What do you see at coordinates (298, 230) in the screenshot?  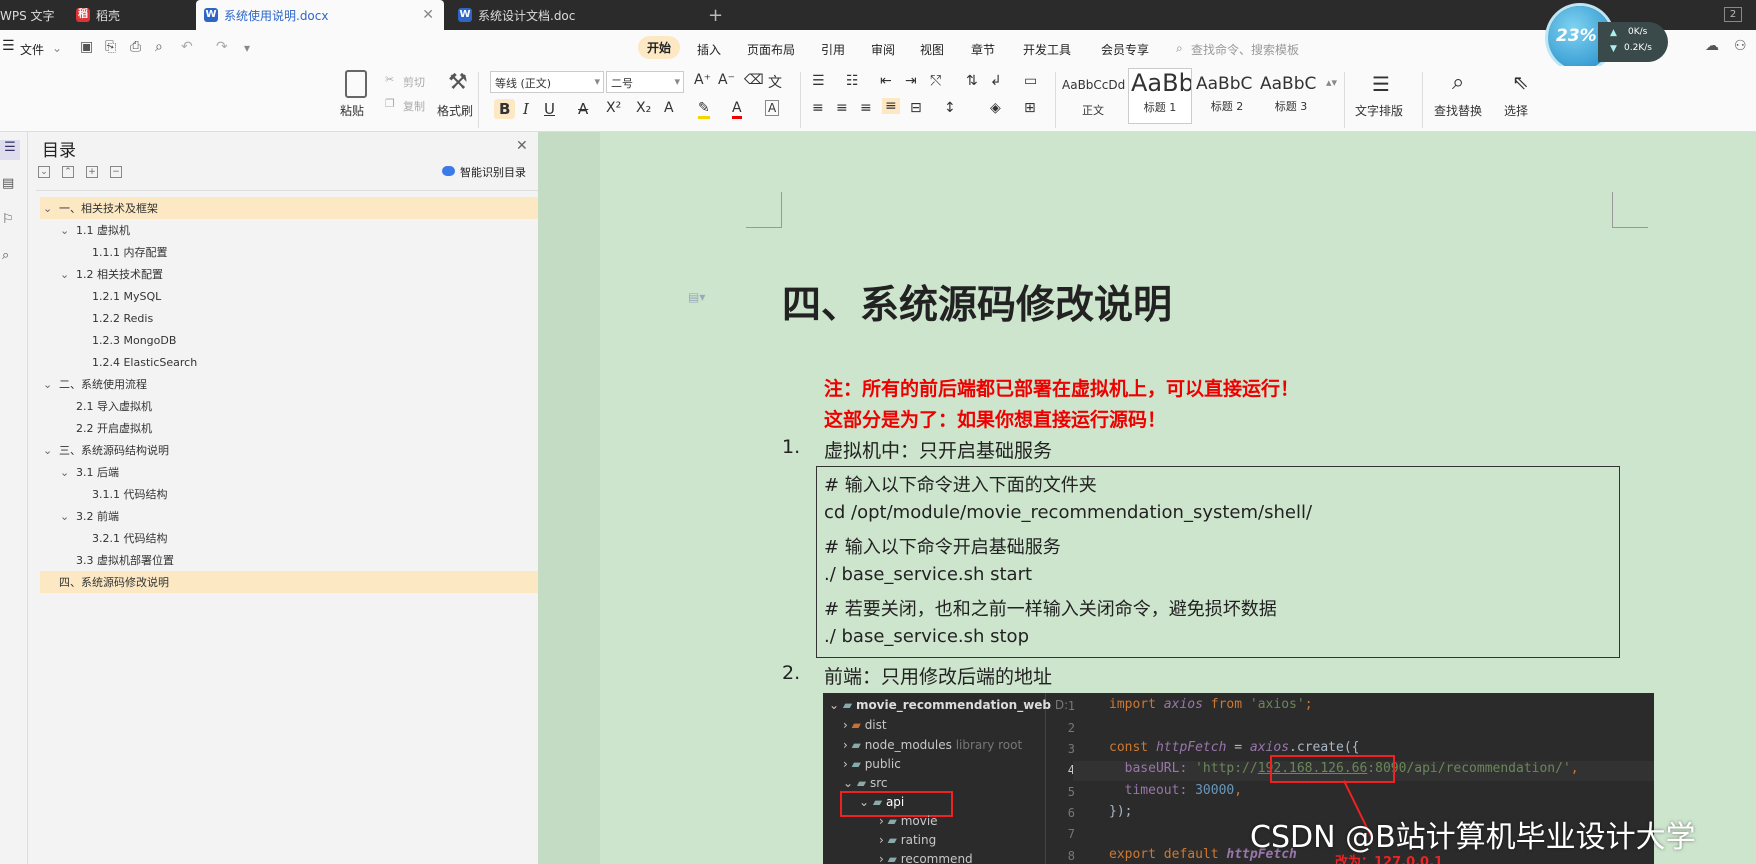 I see `toc-item: ⌄ 1.1 虚拟机` at bounding box center [298, 230].